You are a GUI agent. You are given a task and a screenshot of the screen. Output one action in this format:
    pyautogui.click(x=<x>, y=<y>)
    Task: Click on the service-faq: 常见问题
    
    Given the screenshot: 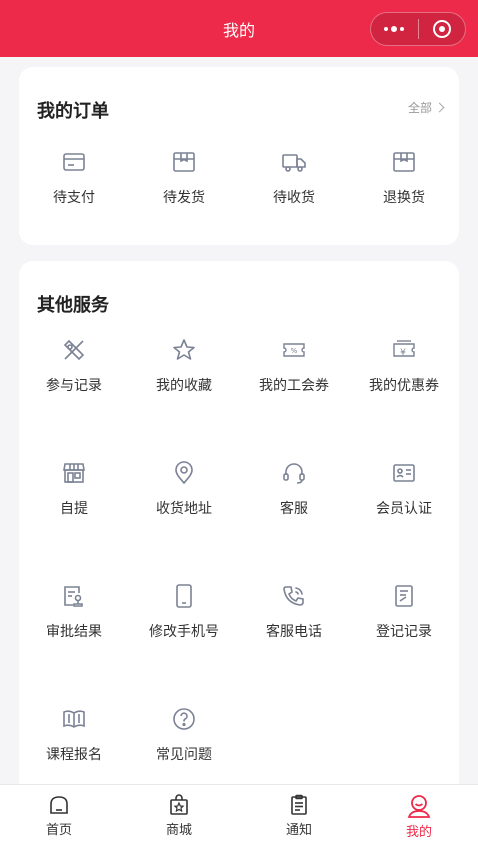 What is the action you would take?
    pyautogui.click(x=184, y=735)
    